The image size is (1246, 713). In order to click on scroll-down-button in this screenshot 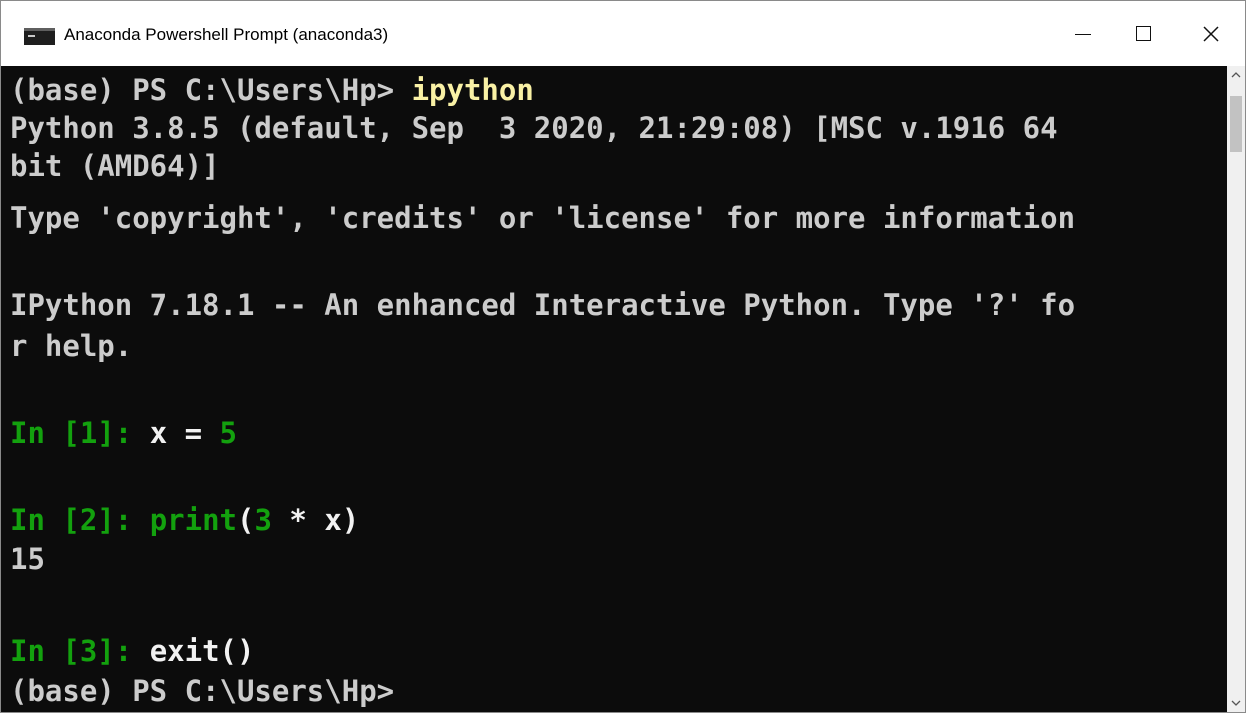, I will do `click(1236, 703)`.